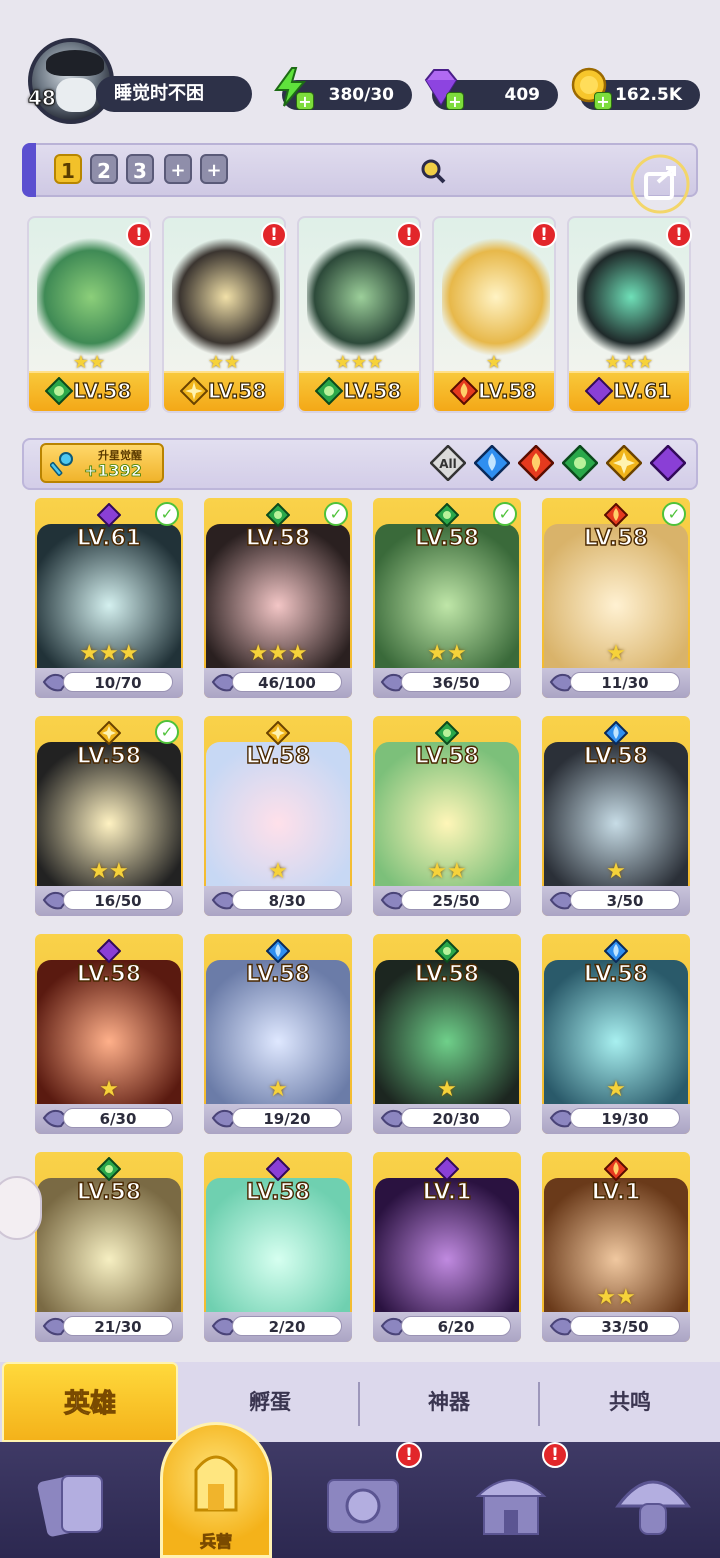 The height and width of the screenshot is (1558, 720). Describe the element at coordinates (178, 169) in the screenshot. I see `team-tab-add-1: +` at that location.